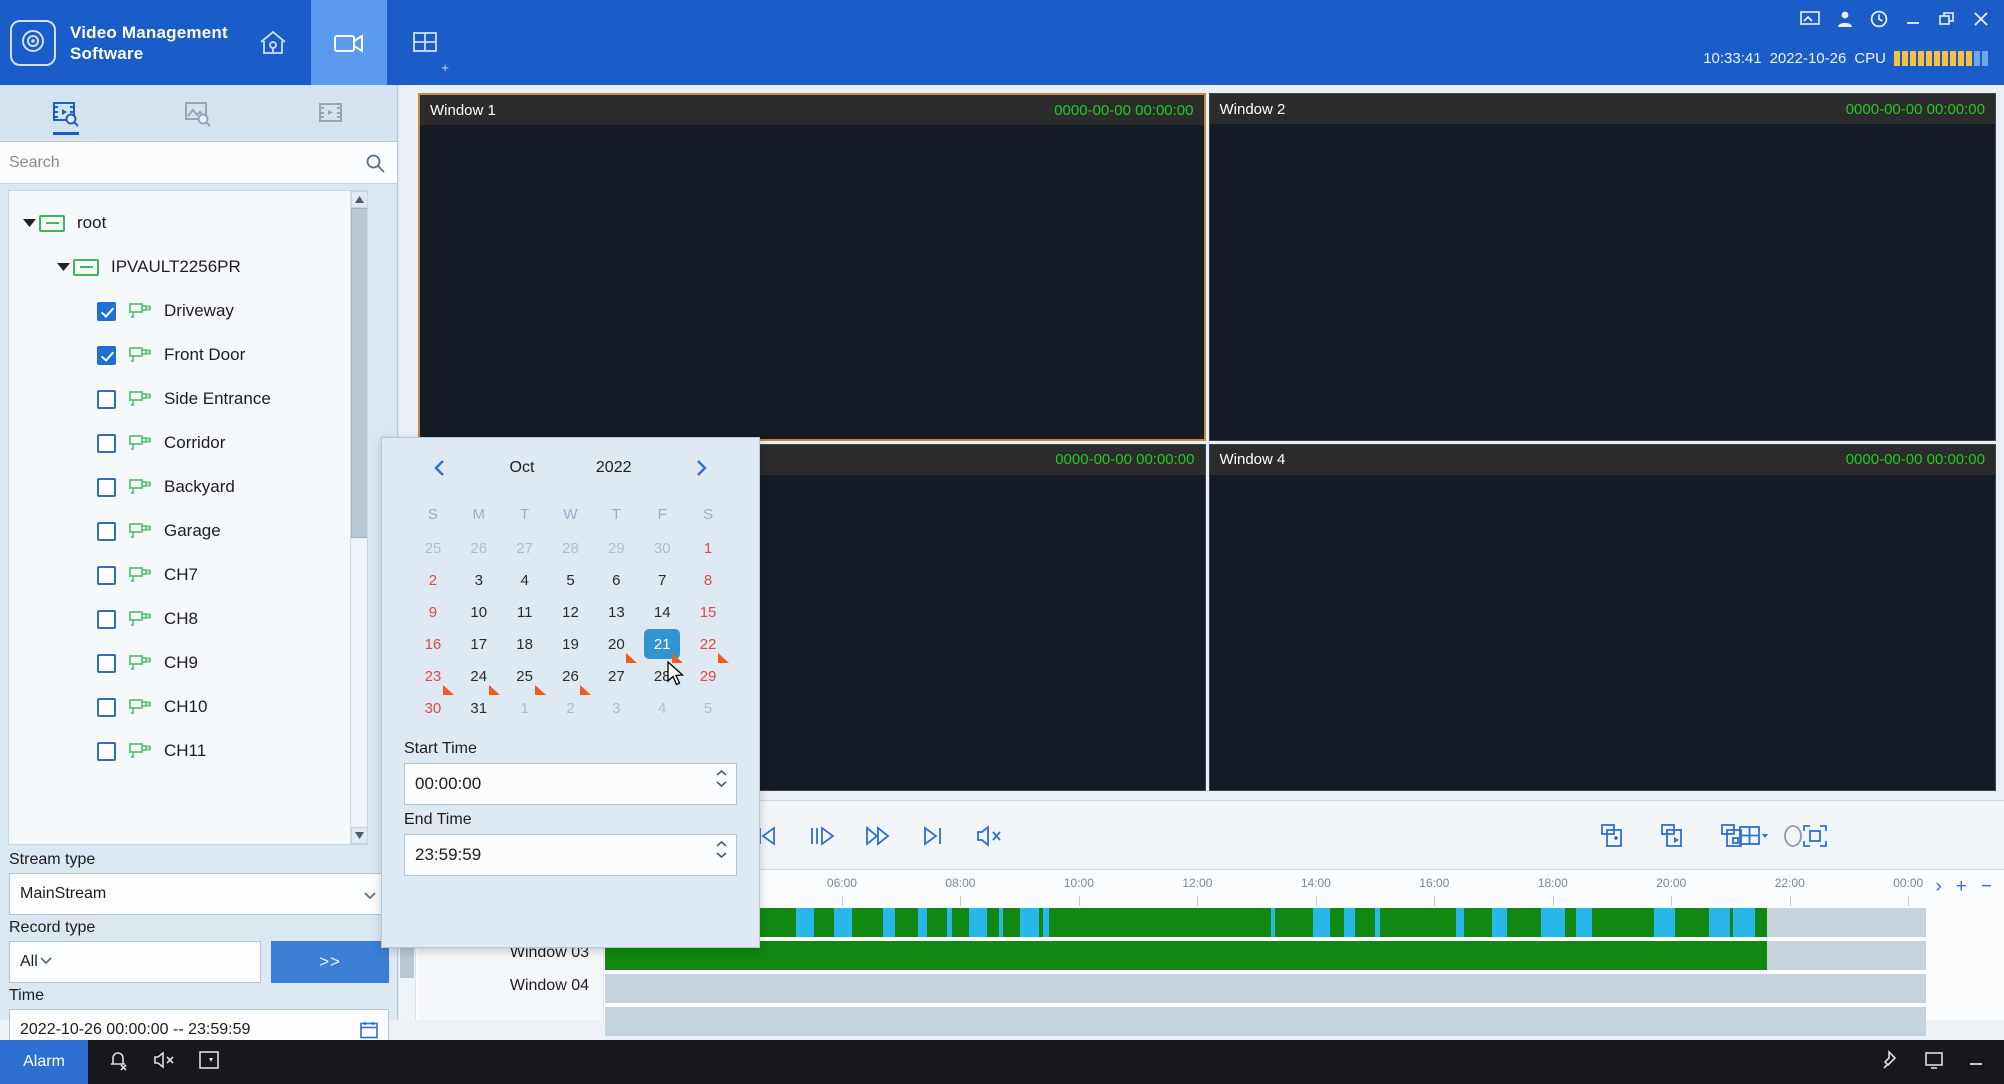  I want to click on device-tree-scrollbar, so click(358, 517).